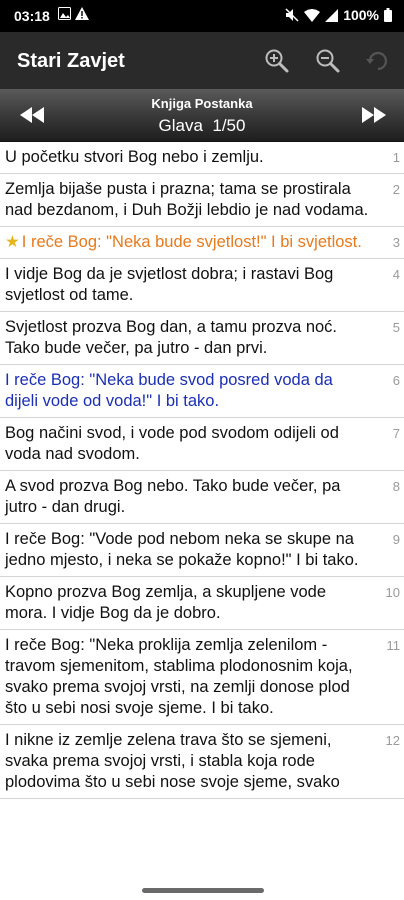 The height and width of the screenshot is (900, 404). I want to click on verse-number: 12, so click(392, 740).